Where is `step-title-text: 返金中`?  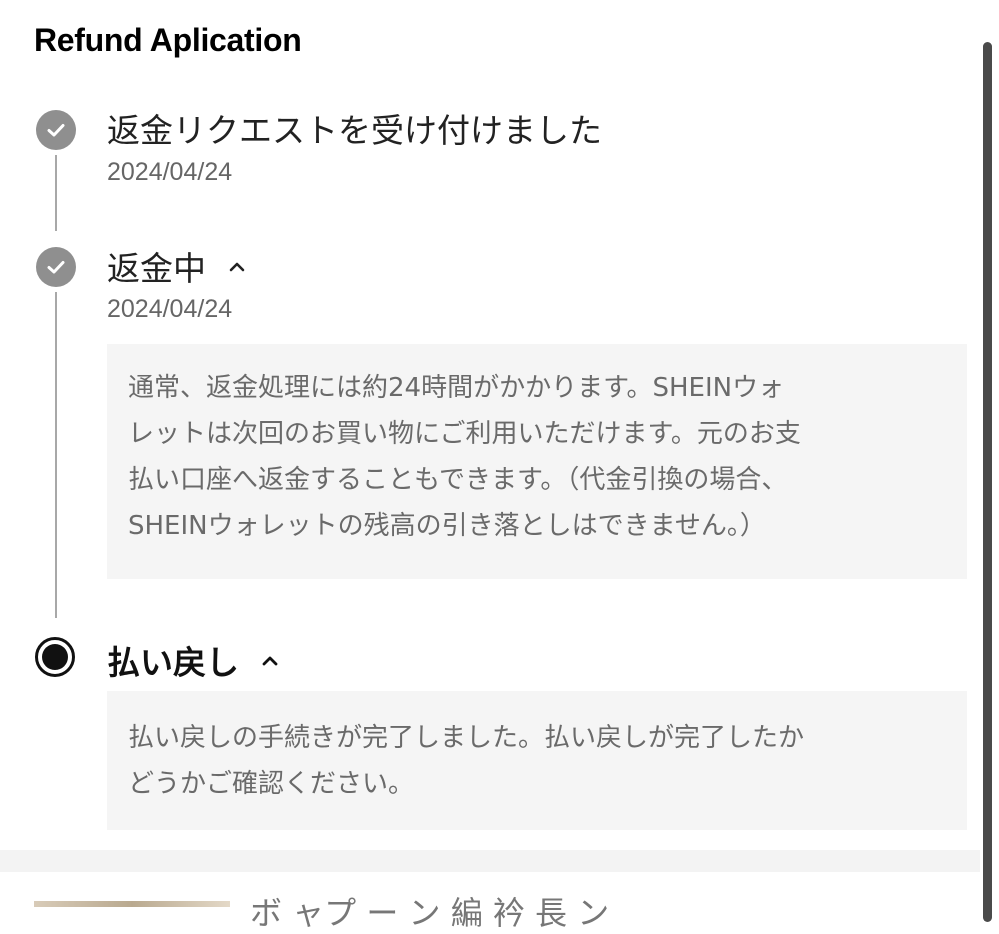 step-title-text: 返金中 is located at coordinates (156, 268).